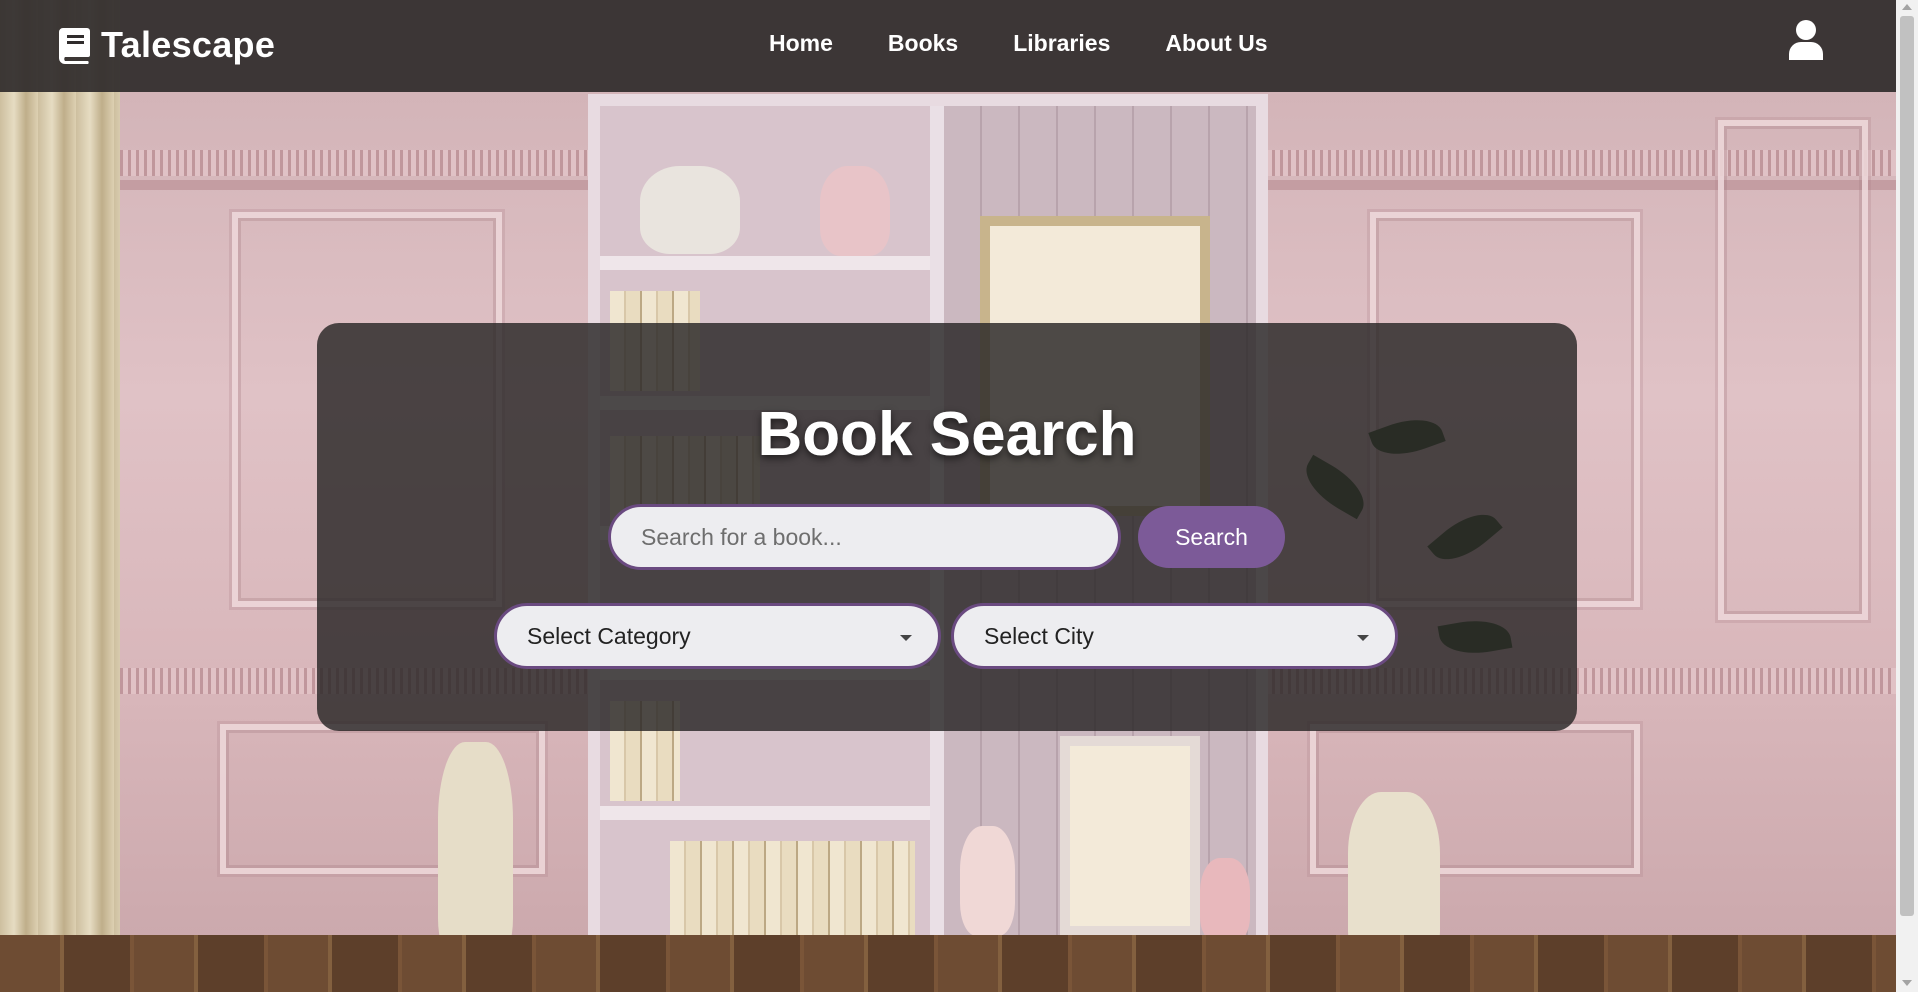  I want to click on wooden-floor, so click(948, 963).